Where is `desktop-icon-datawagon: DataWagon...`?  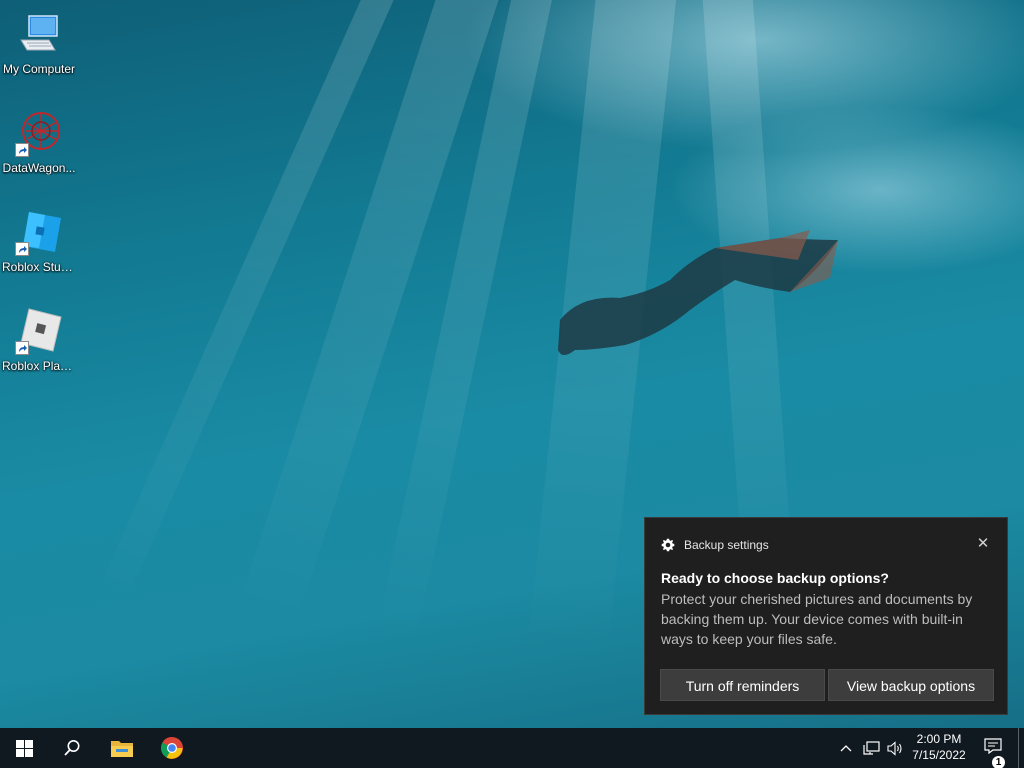 desktop-icon-datawagon: DataWagon... is located at coordinates (39, 148).